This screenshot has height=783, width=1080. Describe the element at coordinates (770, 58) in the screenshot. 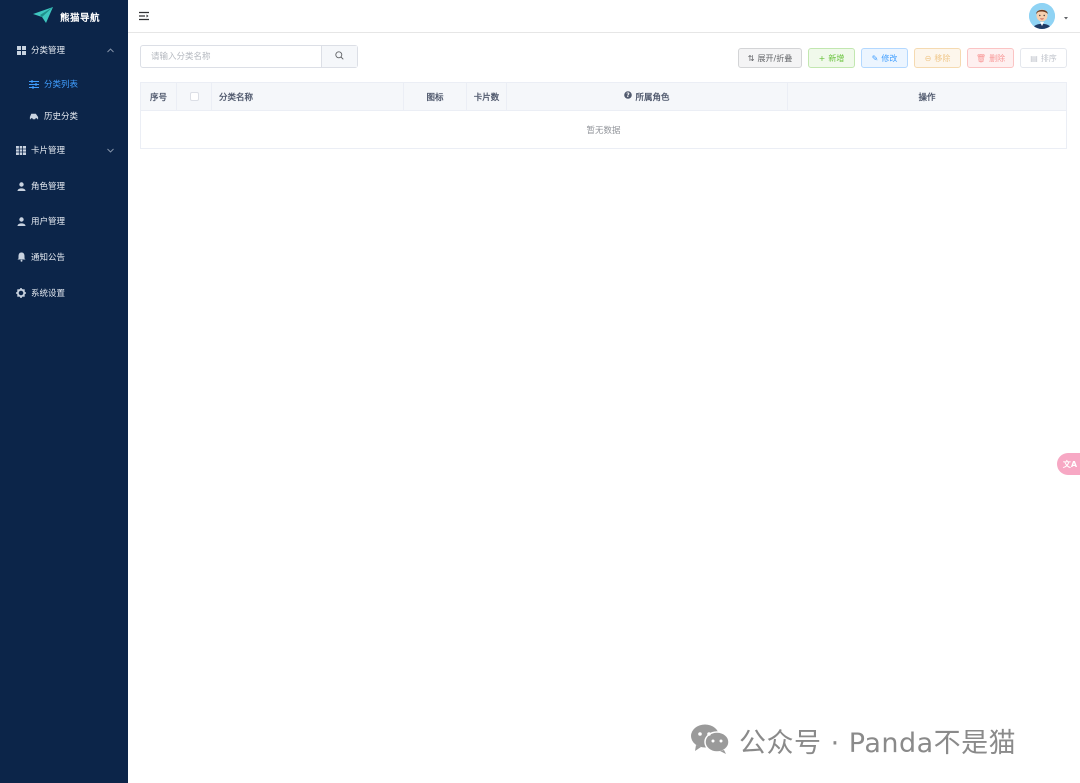

I see `expand-collapse-button: ⇅ 展开/折叠` at that location.